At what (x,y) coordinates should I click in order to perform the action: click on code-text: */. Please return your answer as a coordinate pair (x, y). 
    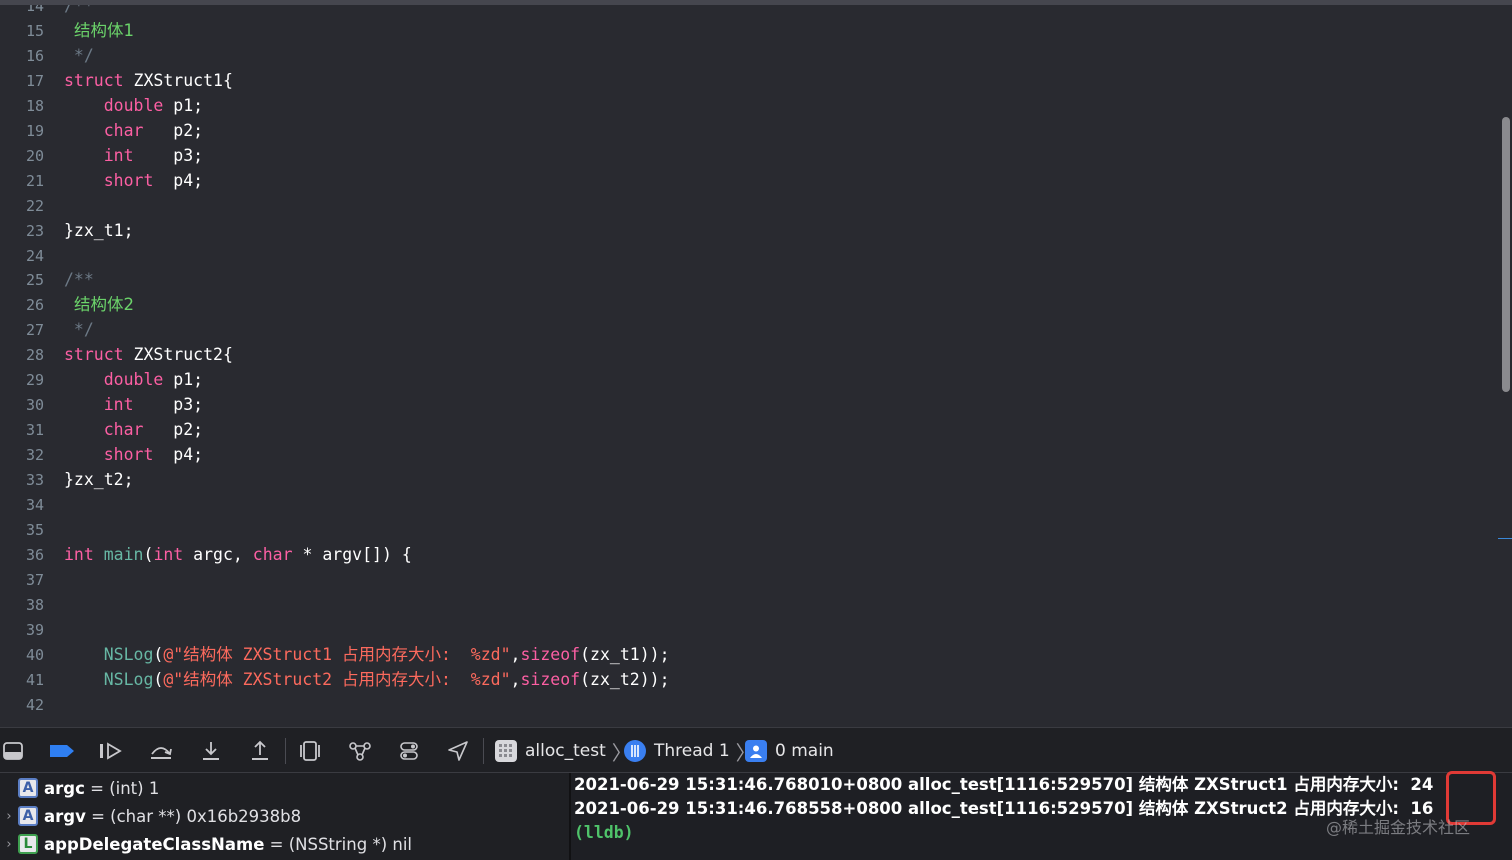
    Looking at the image, I should click on (79, 330).